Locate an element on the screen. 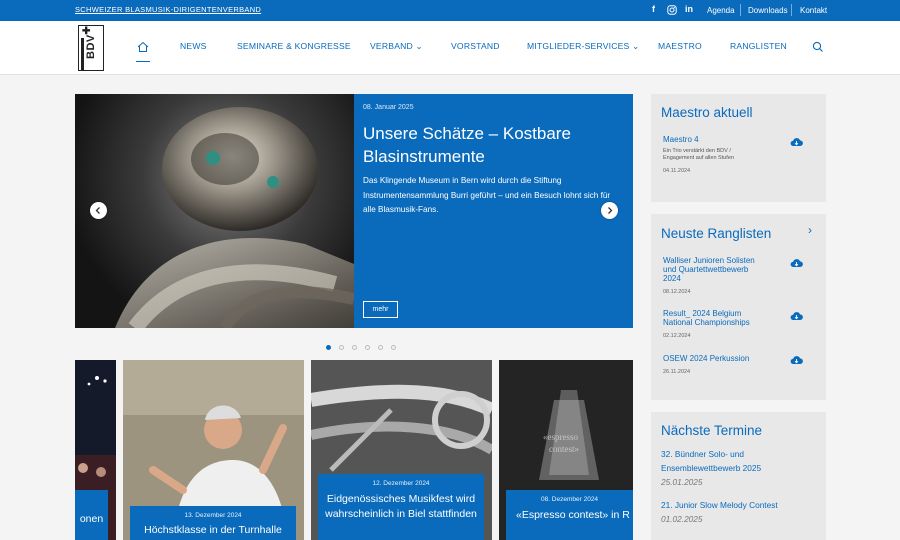  rangliste-item-title: OSEW 2024 Perkussion is located at coordinates (733, 358).